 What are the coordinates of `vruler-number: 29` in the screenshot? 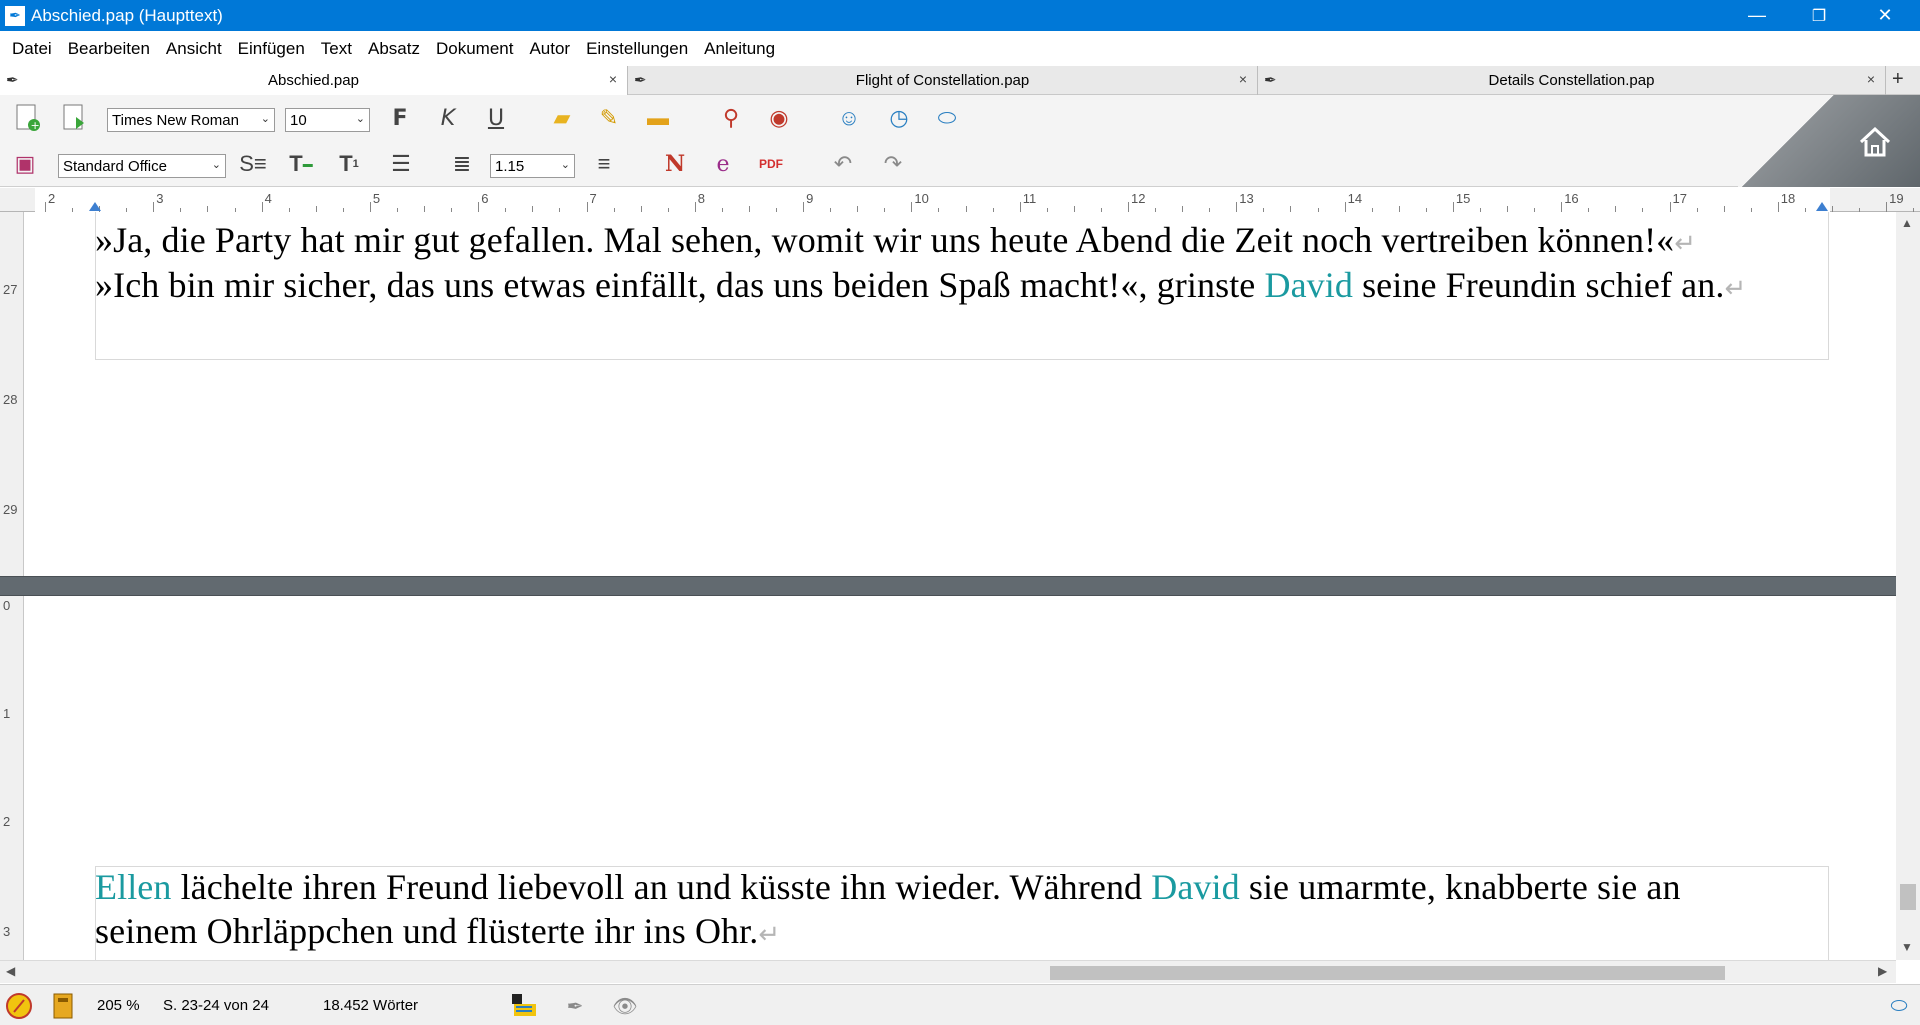 It's located at (10, 509).